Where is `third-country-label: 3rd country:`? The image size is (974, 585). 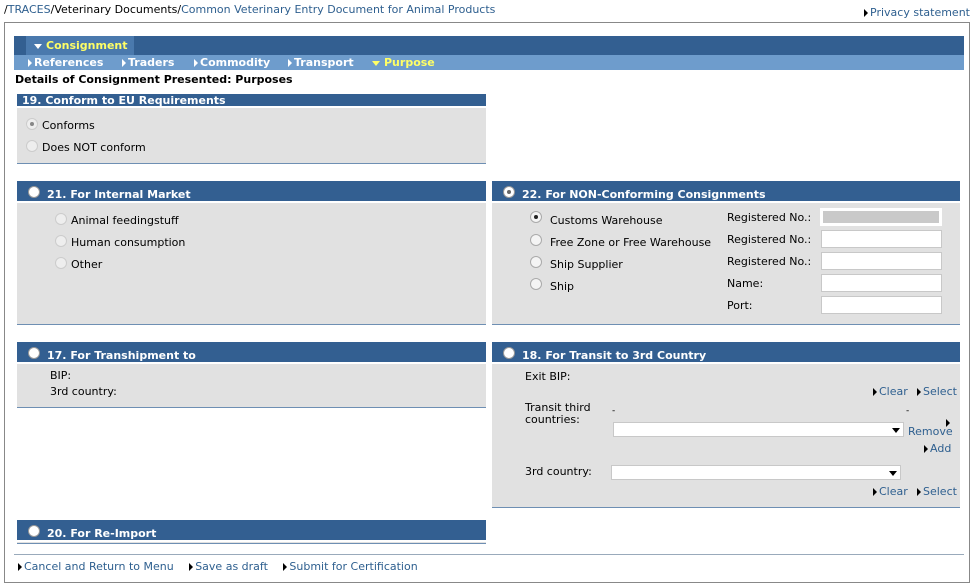
third-country-label: 3rd country: is located at coordinates (83, 391).